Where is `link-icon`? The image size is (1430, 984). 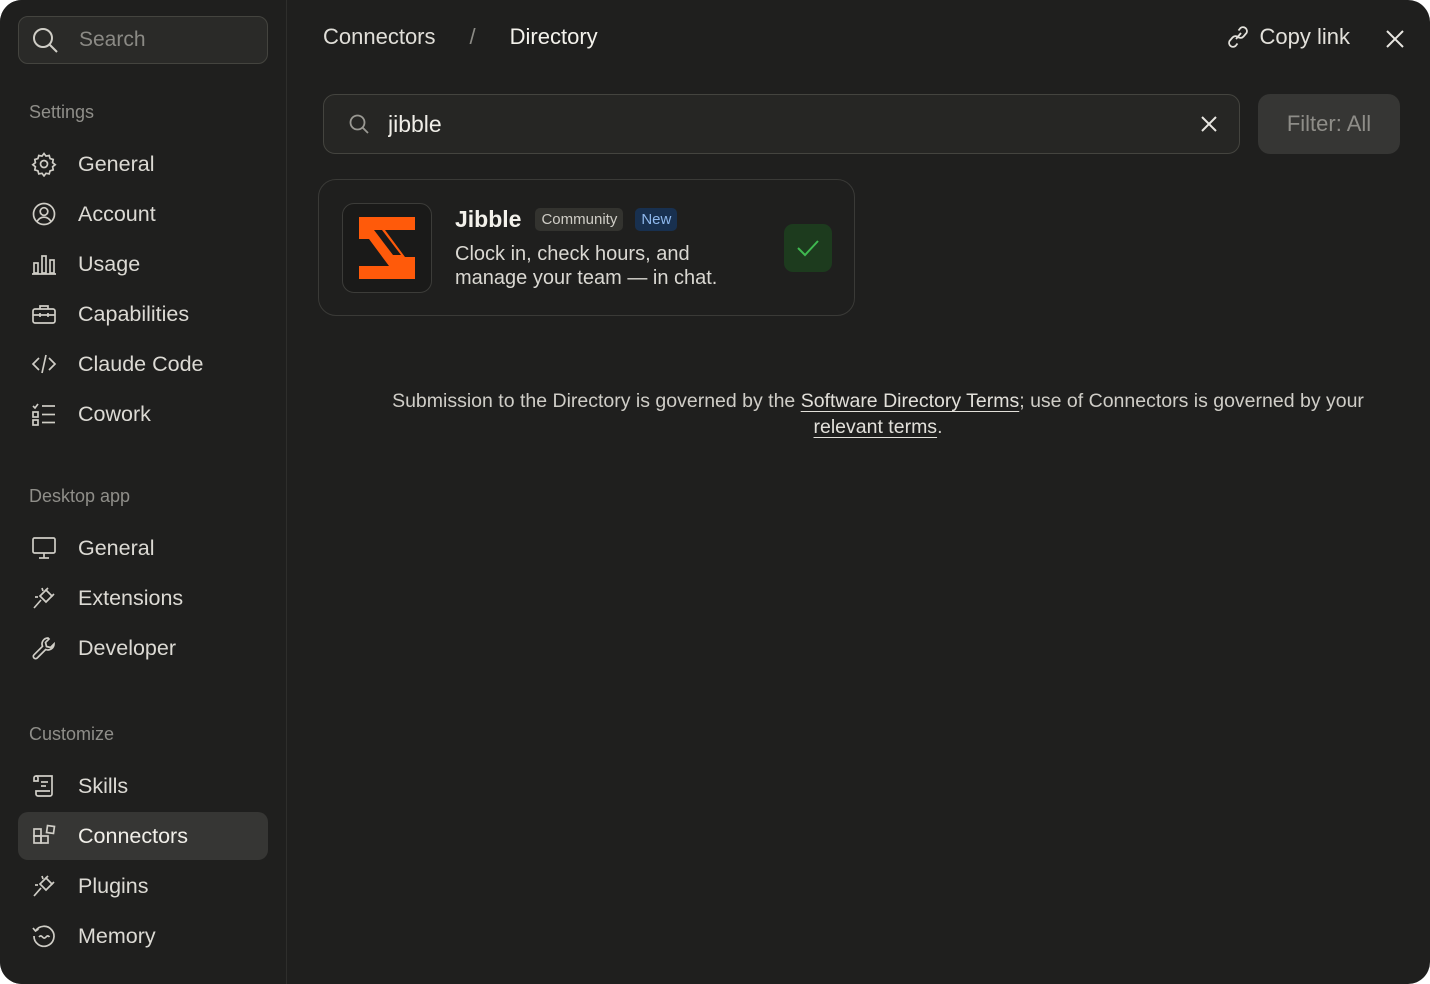 link-icon is located at coordinates (1237, 37).